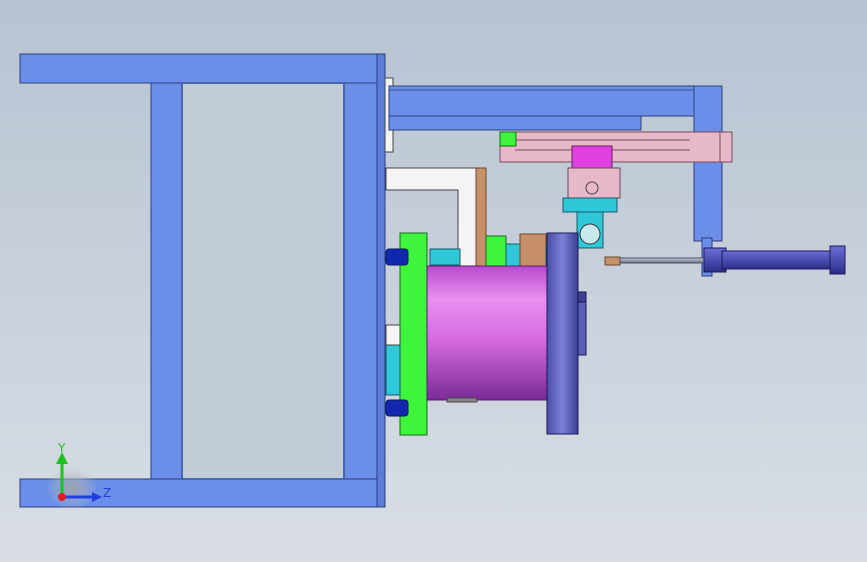 The height and width of the screenshot is (562, 867). Describe the element at coordinates (566, 333) in the screenshot. I see `motor-flange` at that location.